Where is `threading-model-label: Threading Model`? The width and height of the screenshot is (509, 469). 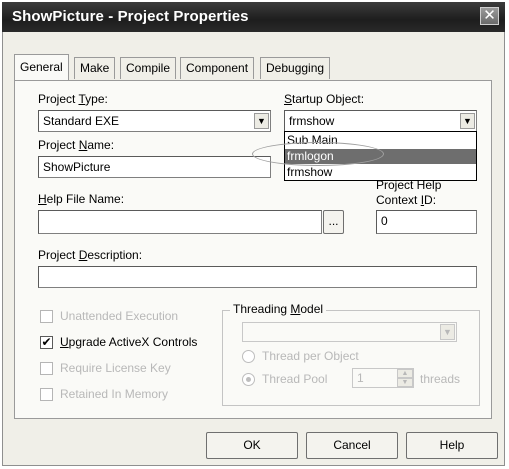
threading-model-label: Threading Model is located at coordinates (278, 309).